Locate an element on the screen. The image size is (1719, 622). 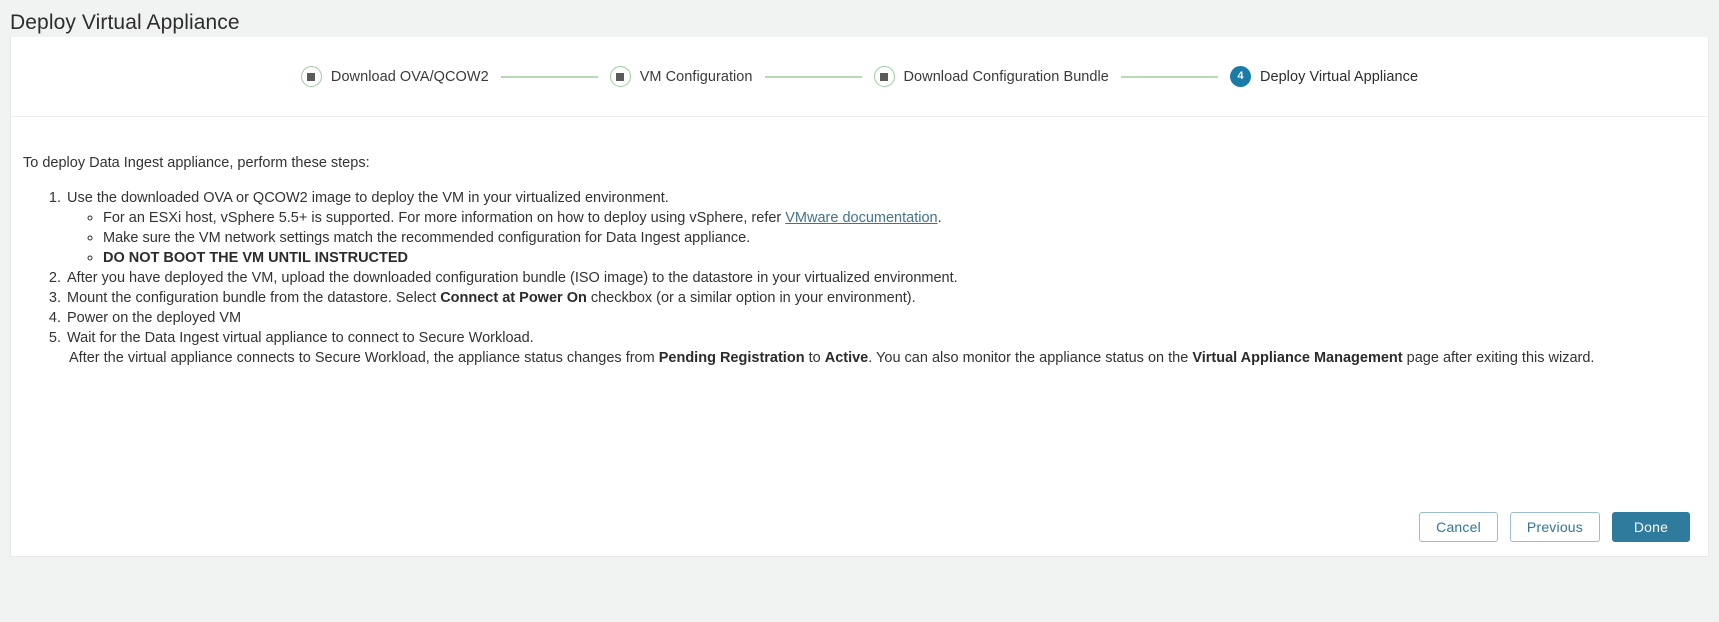
stepper-step-vm-configuration: VM Configuration is located at coordinates (681, 76).